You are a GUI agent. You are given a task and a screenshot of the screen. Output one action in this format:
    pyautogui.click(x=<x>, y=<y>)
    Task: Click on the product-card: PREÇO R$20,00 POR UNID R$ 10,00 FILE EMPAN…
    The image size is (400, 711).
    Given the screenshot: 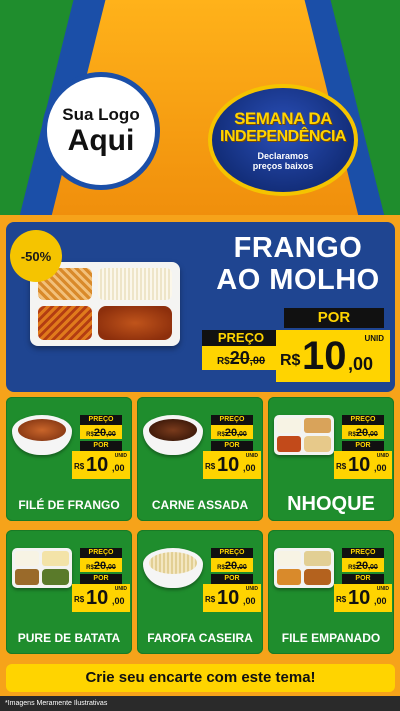 What is the action you would take?
    pyautogui.click(x=331, y=592)
    